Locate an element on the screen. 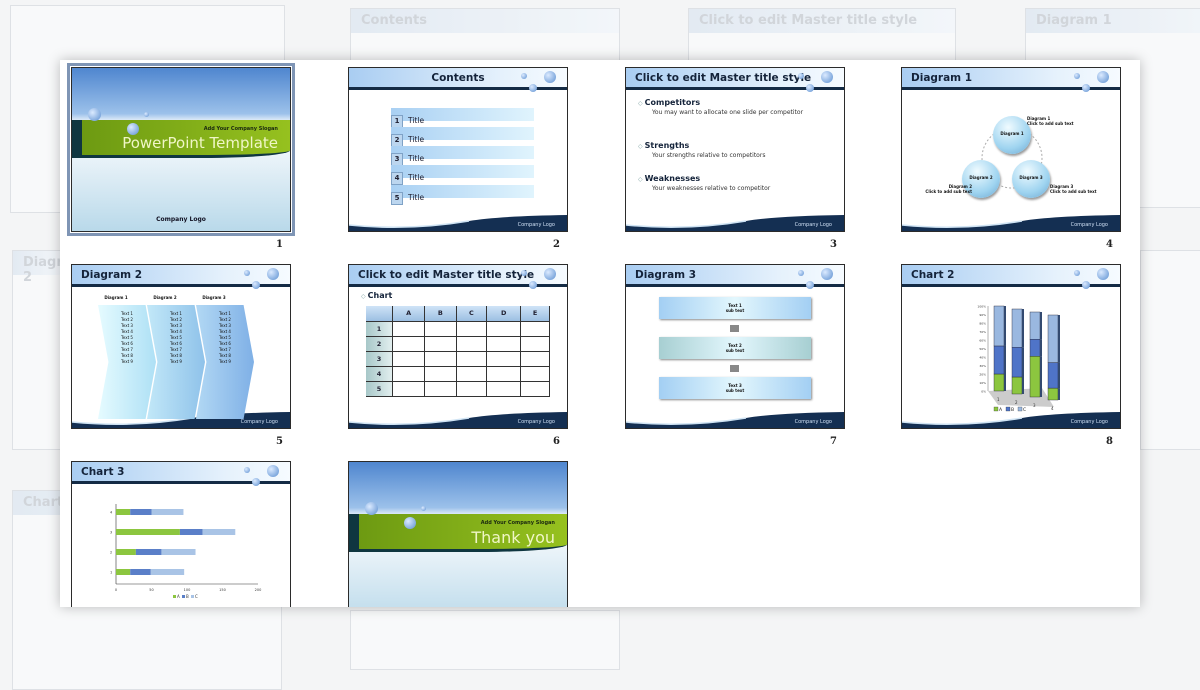  chevron-item: Text 2 is located at coordinates (225, 319).